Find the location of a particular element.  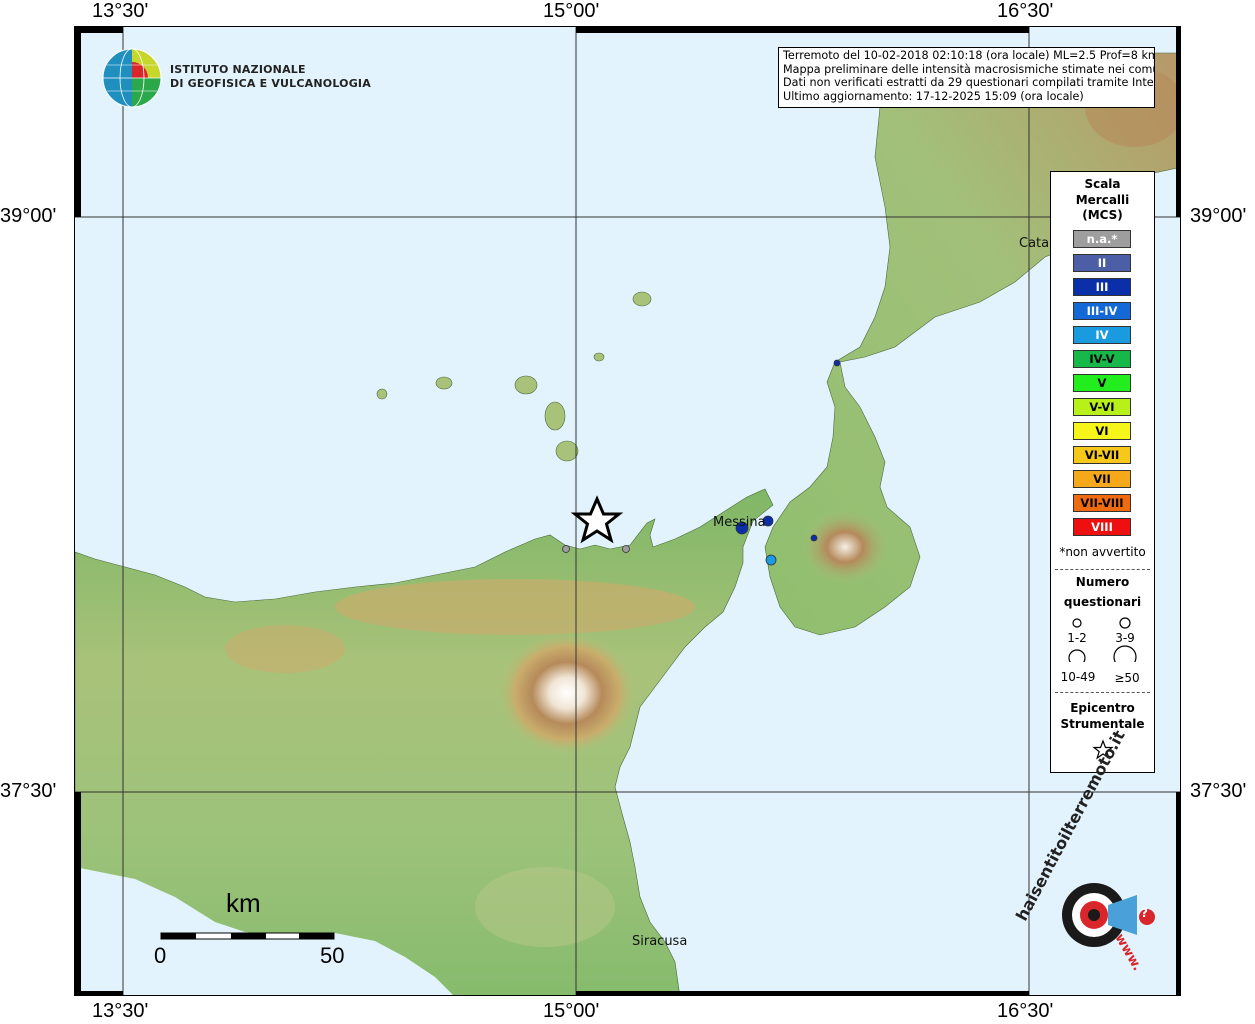

lon-tick-bottom-3: 16°30' is located at coordinates (1025, 1011).